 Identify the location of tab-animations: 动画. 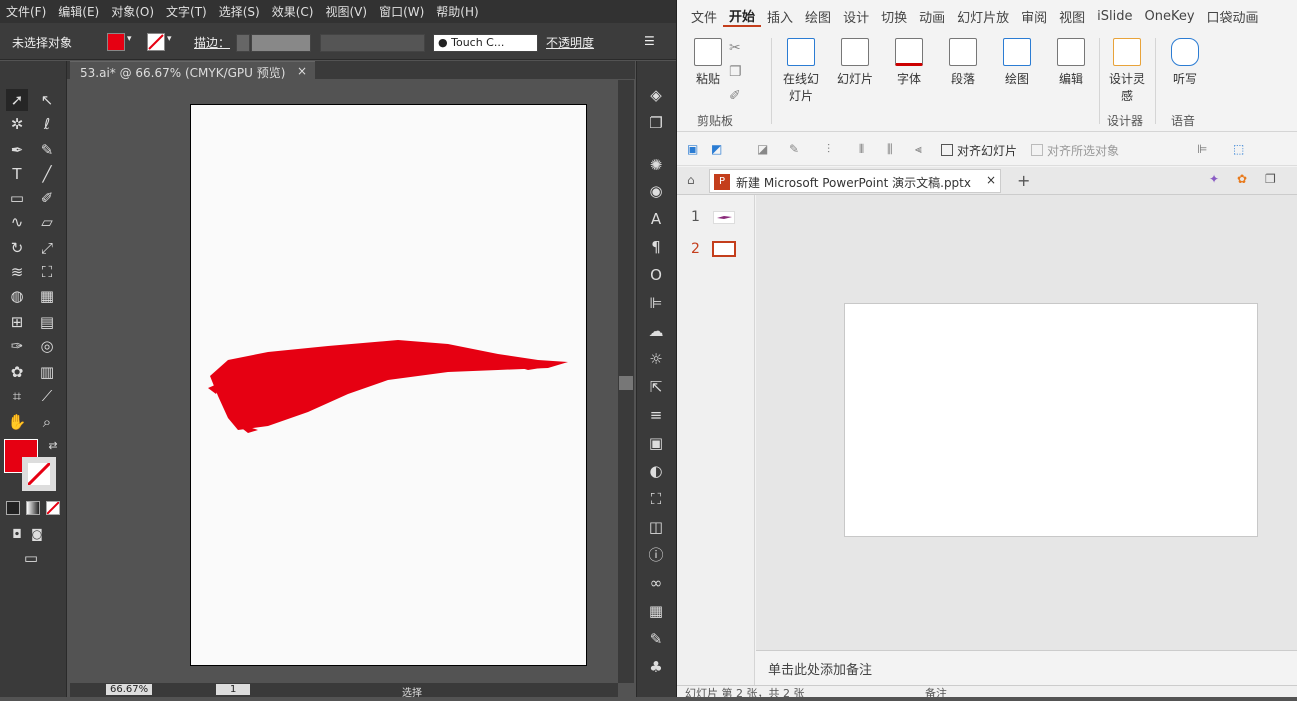
(932, 16).